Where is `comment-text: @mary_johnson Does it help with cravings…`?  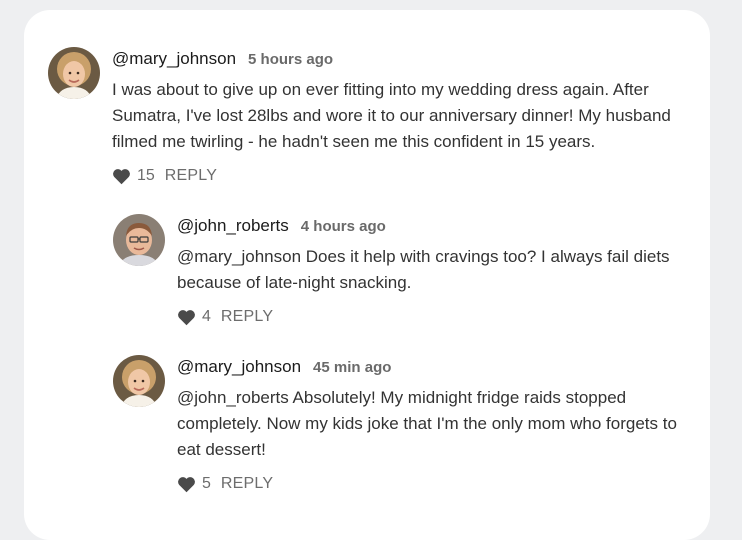 comment-text: @mary_johnson Does it help with cravings… is located at coordinates (423, 269).